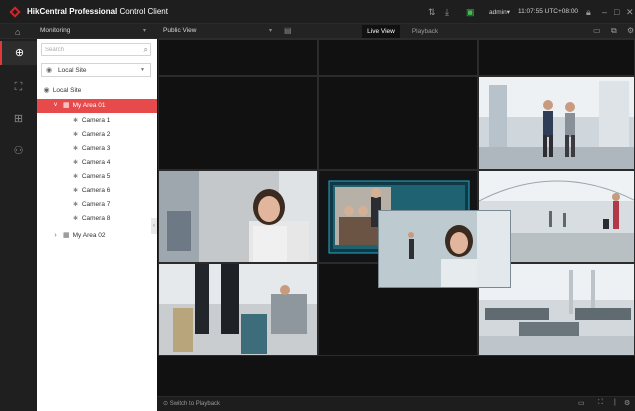 The image size is (635, 411). Describe the element at coordinates (55, 236) in the screenshot. I see `expand-chevron-icon: ›` at that location.